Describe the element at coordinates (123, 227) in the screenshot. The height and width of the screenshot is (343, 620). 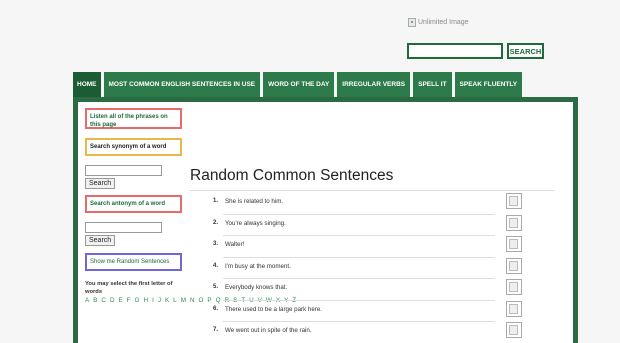
I see `antonym-input` at that location.